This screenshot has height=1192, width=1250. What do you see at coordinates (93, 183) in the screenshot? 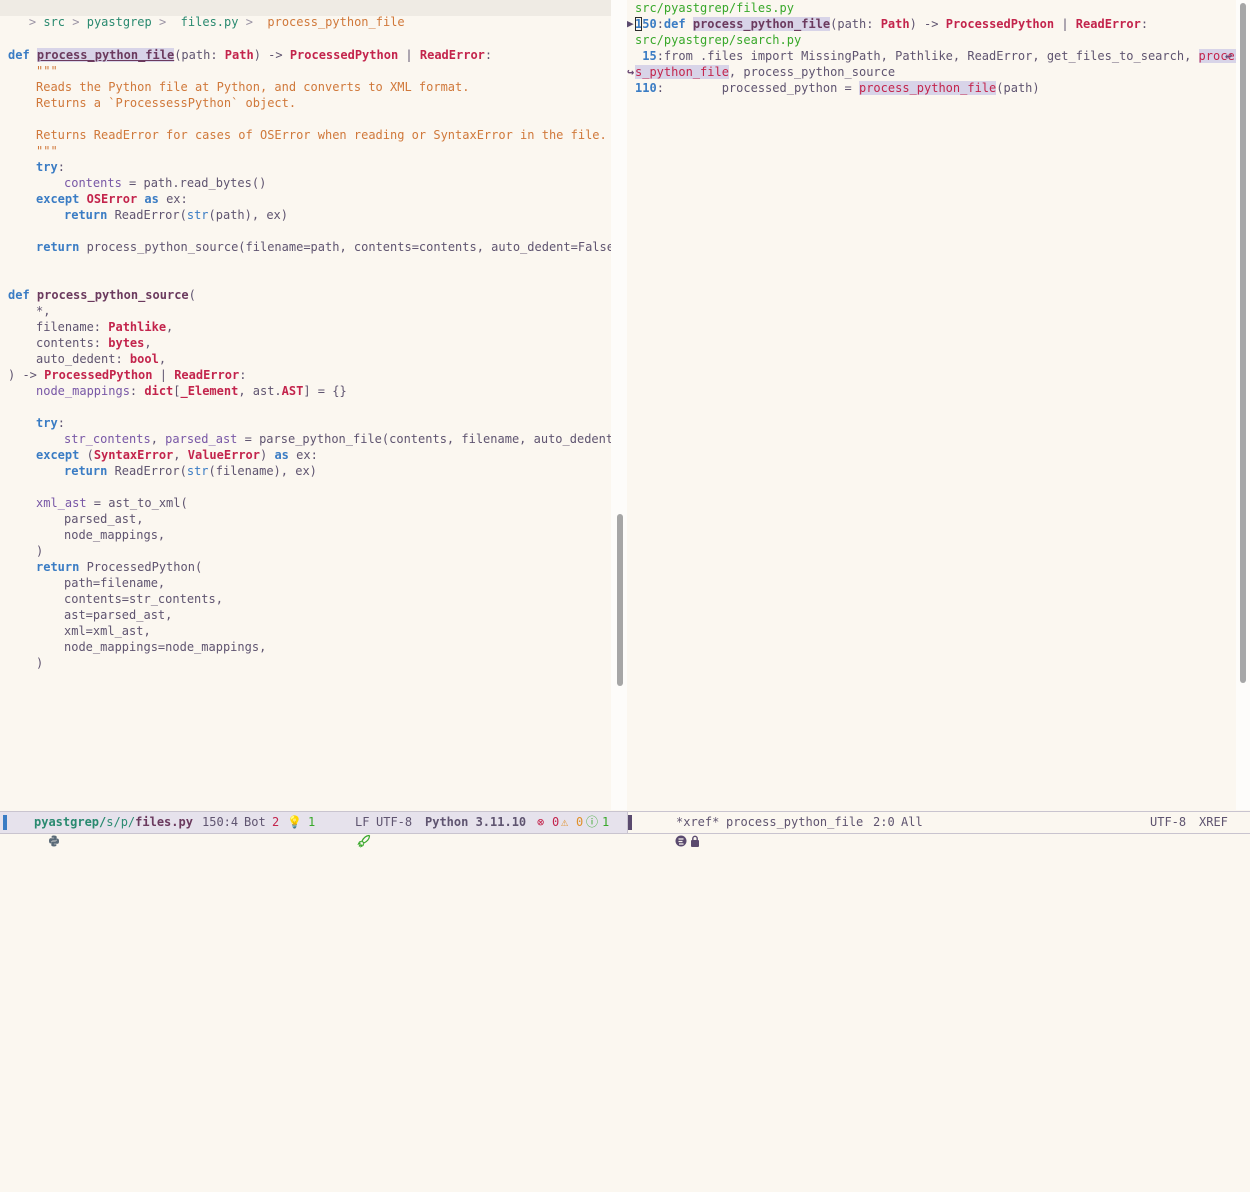
I see `variable: contents` at bounding box center [93, 183].